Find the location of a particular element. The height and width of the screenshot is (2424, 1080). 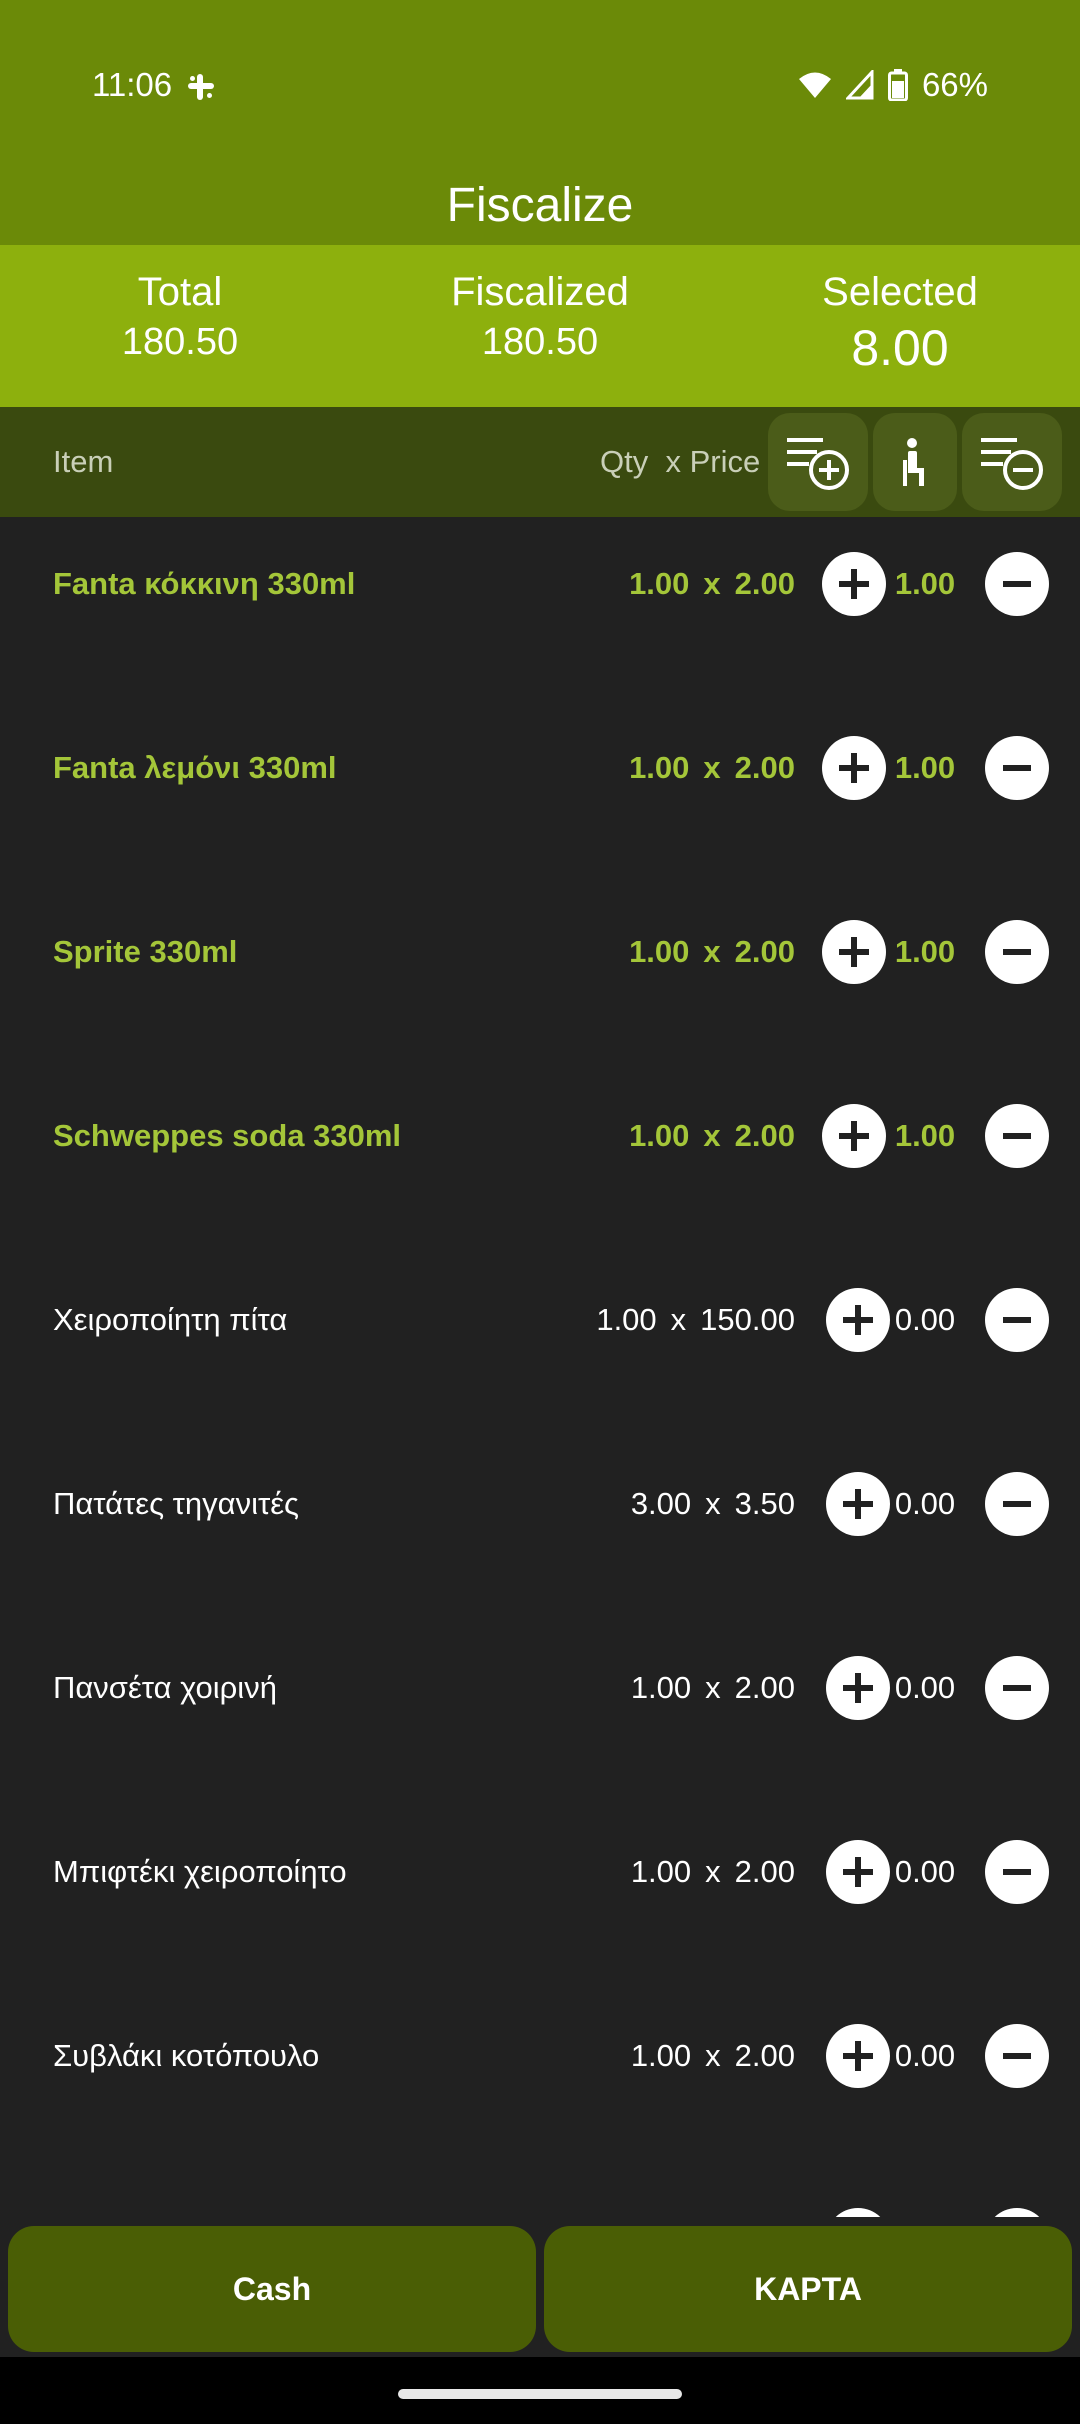

item-name: Fanta κόκκινη 330ml is located at coordinates (204, 583).